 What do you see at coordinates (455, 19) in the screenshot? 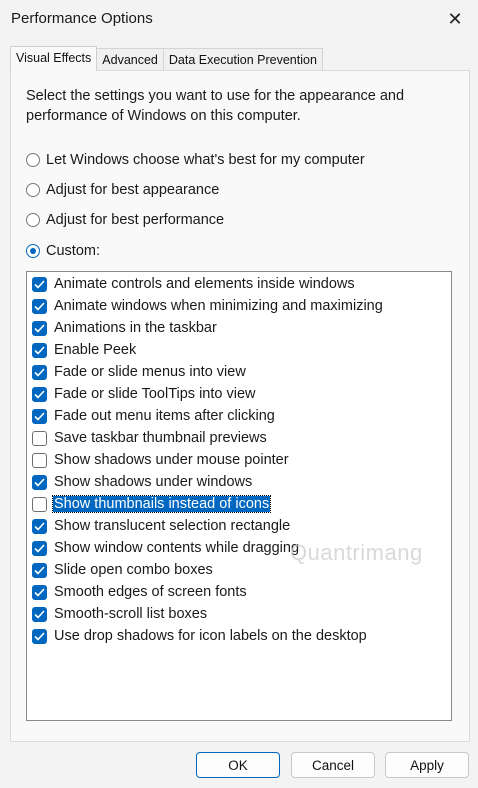
I see `close-icon: ✕` at bounding box center [455, 19].